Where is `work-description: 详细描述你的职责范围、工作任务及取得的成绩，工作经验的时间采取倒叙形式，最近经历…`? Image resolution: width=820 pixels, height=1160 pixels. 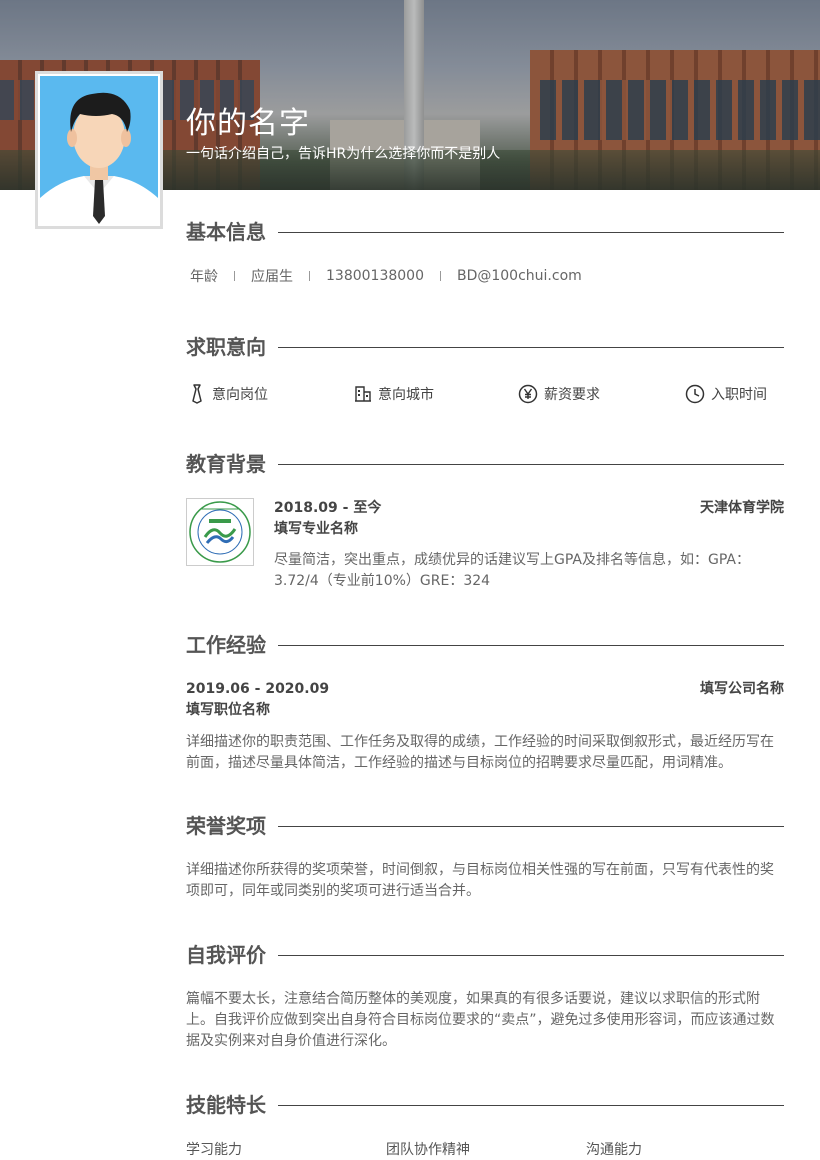 work-description: 详细描述你的职责范围、工作任务及取得的成绩，工作经验的时间采取倒叙形式，最近经历… is located at coordinates (480, 752).